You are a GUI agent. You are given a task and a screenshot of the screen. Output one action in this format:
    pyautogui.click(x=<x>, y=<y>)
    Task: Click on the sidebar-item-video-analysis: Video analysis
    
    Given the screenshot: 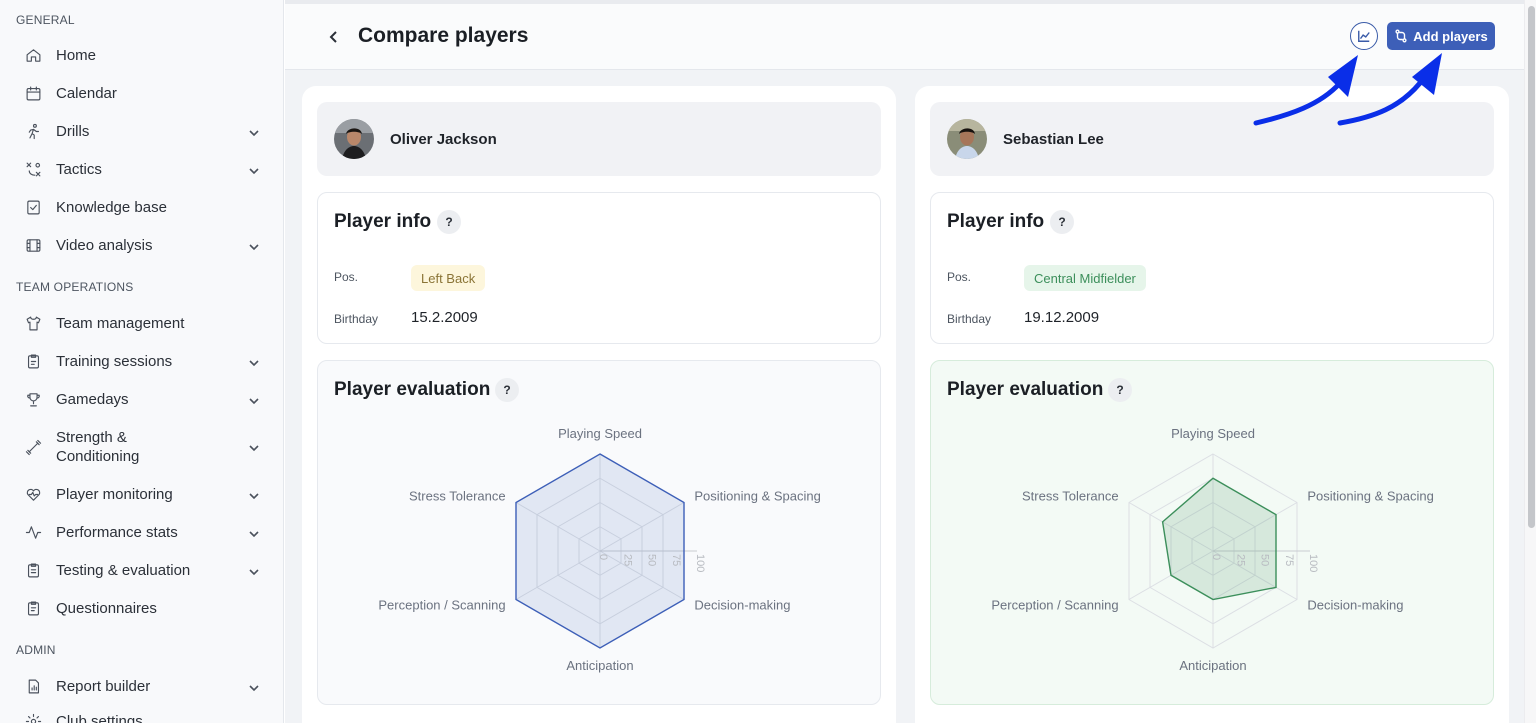 What is the action you would take?
    pyautogui.click(x=142, y=245)
    